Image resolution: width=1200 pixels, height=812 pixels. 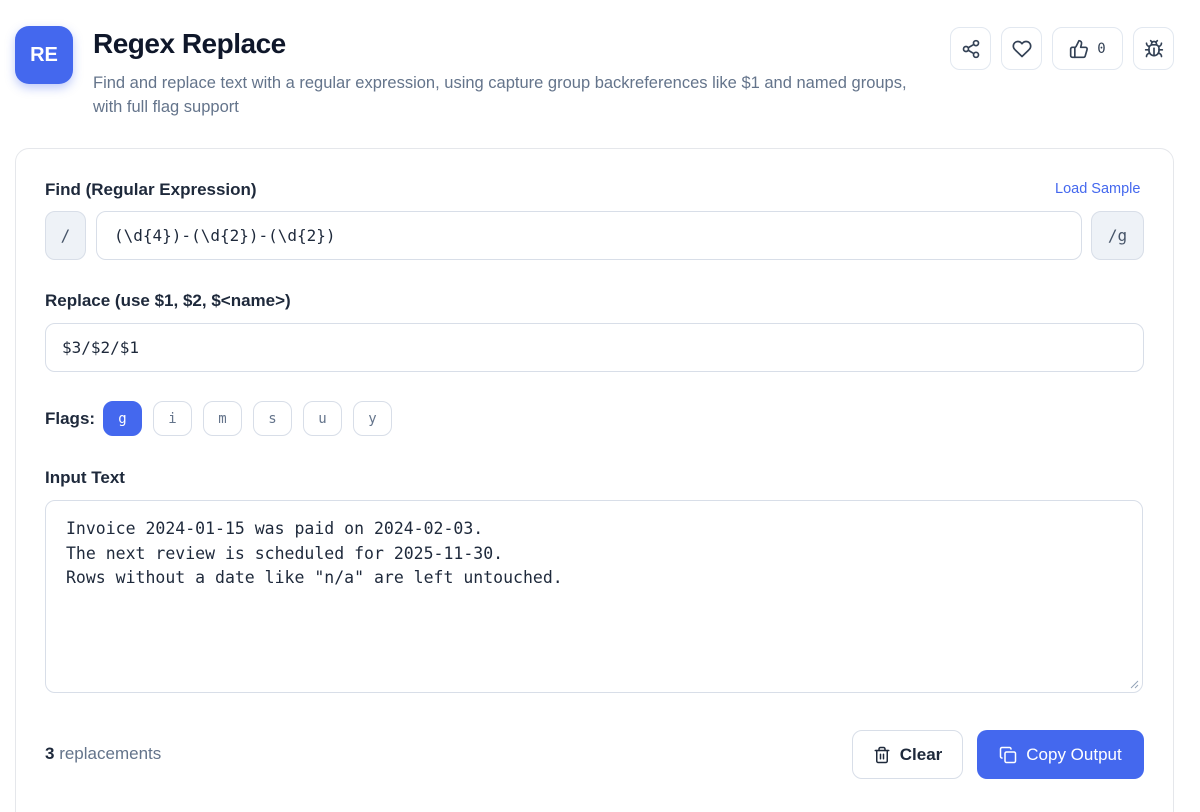 What do you see at coordinates (172, 418) in the screenshot?
I see `flag-i-toggle: i` at bounding box center [172, 418].